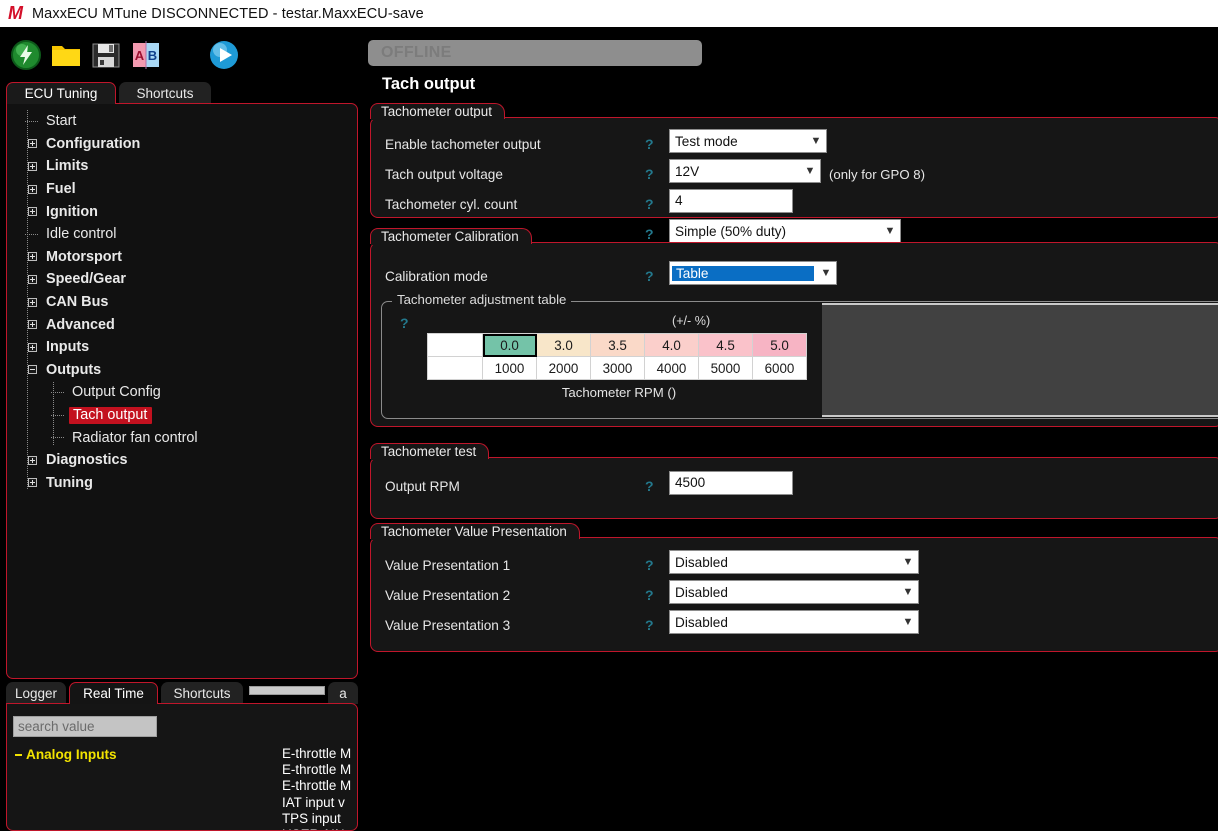 The width and height of the screenshot is (1218, 831). What do you see at coordinates (745, 171) in the screenshot?
I see `dropdown-tach-output-voltage: 12V ▼` at bounding box center [745, 171].